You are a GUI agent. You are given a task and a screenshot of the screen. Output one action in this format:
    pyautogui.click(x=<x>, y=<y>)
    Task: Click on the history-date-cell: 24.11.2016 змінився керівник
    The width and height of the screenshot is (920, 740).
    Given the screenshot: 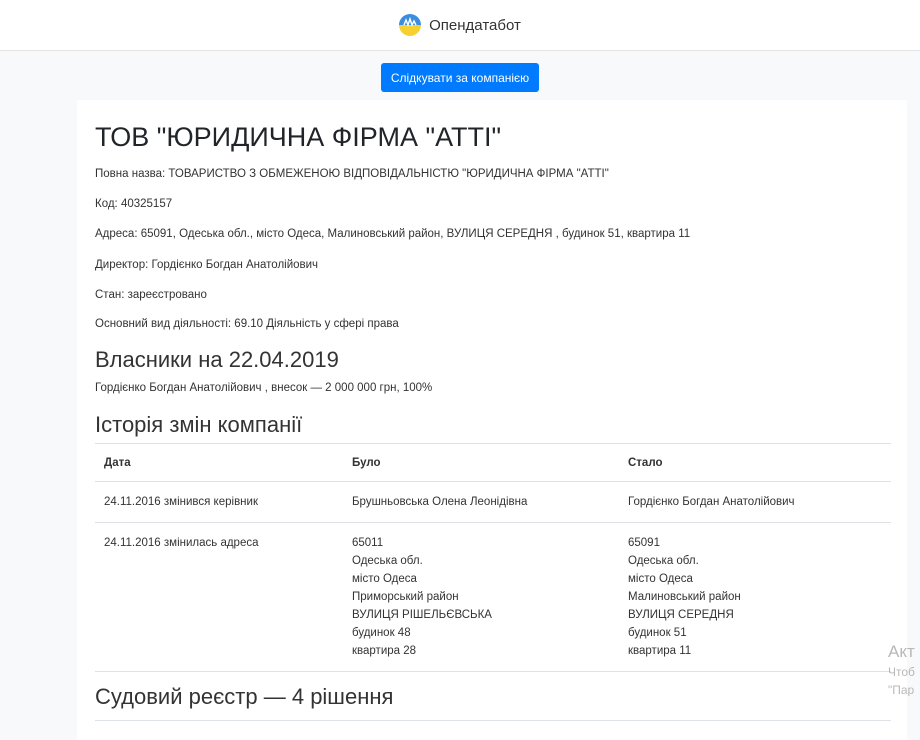 What is the action you would take?
    pyautogui.click(x=219, y=502)
    